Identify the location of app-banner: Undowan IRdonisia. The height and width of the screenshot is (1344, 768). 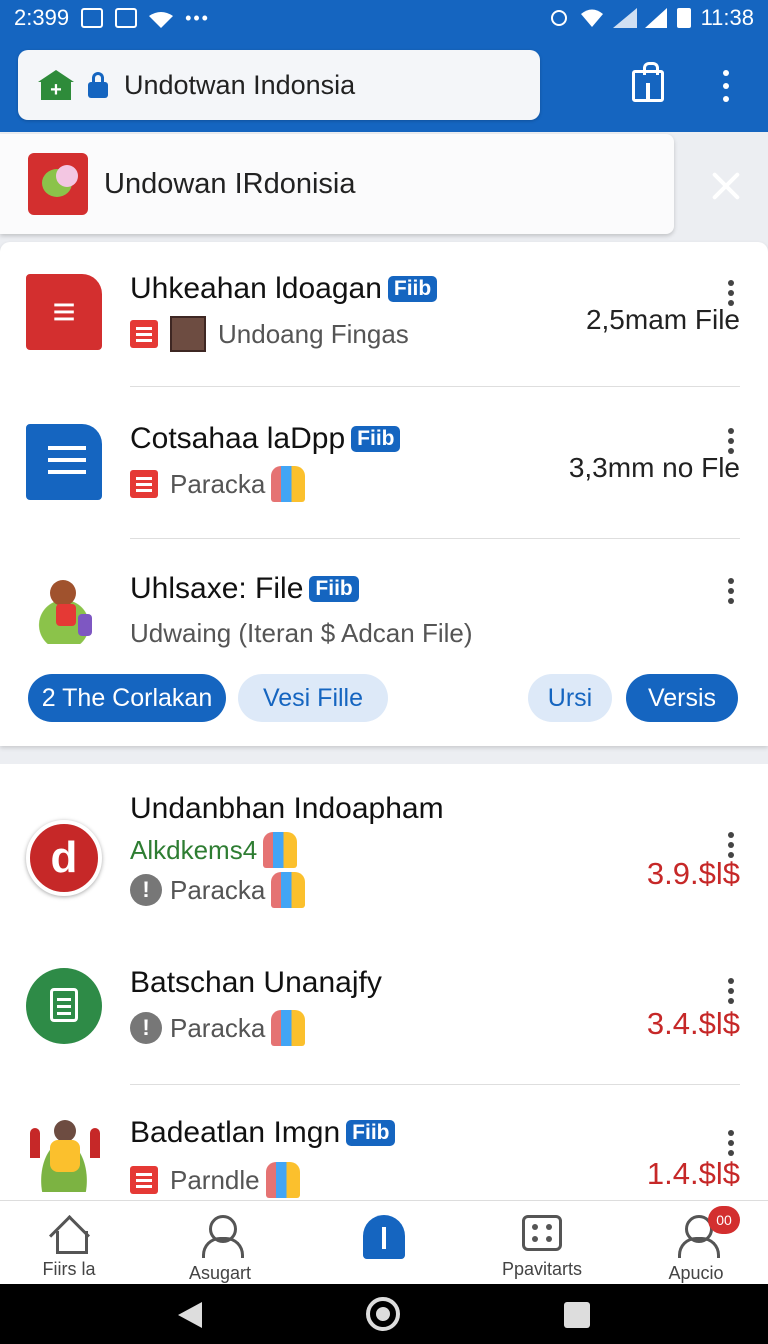
(337, 184).